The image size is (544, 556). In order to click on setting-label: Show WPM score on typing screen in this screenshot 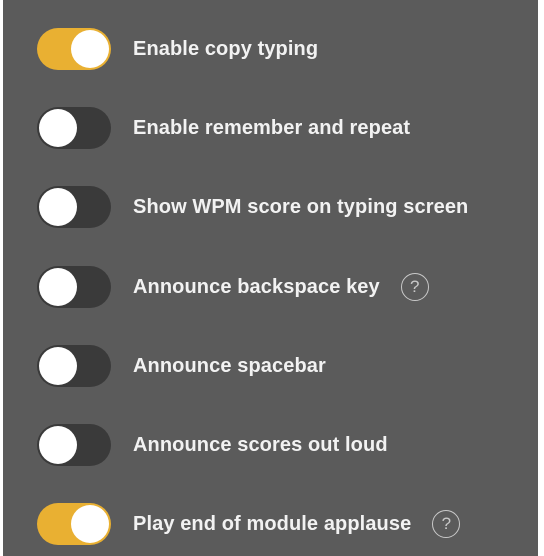, I will do `click(301, 206)`.